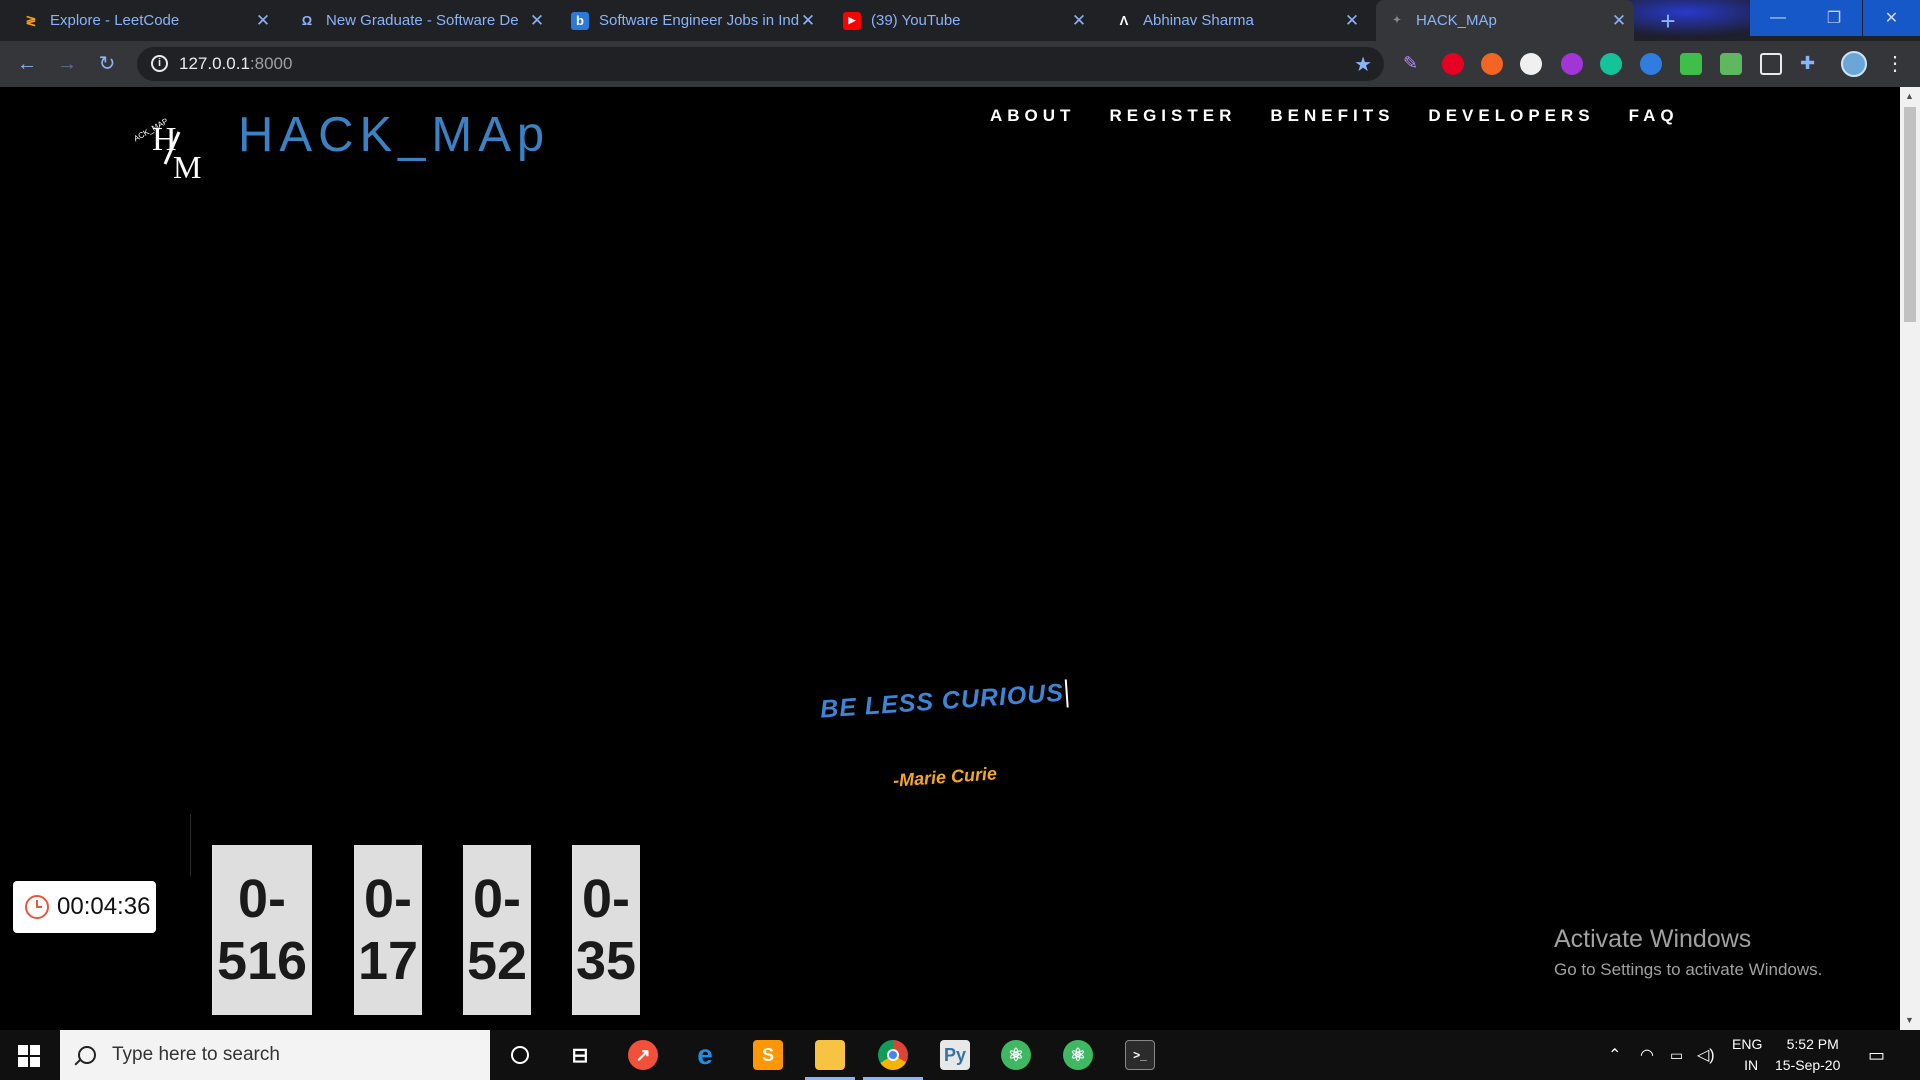 This screenshot has width=1920, height=1080. Describe the element at coordinates (1651, 64) in the screenshot. I see `blue-drop-extension-icon` at that location.